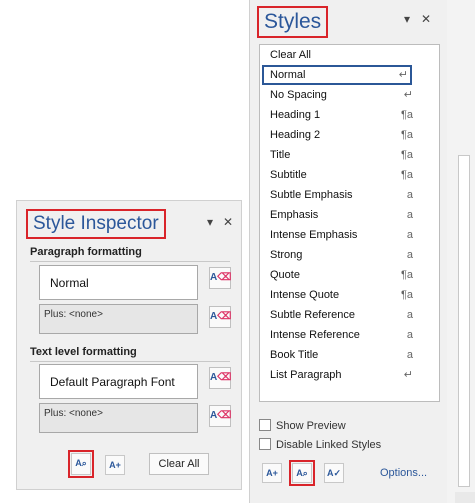 The height and width of the screenshot is (503, 475). I want to click on style-item: Subtle Reference a, so click(349, 315).